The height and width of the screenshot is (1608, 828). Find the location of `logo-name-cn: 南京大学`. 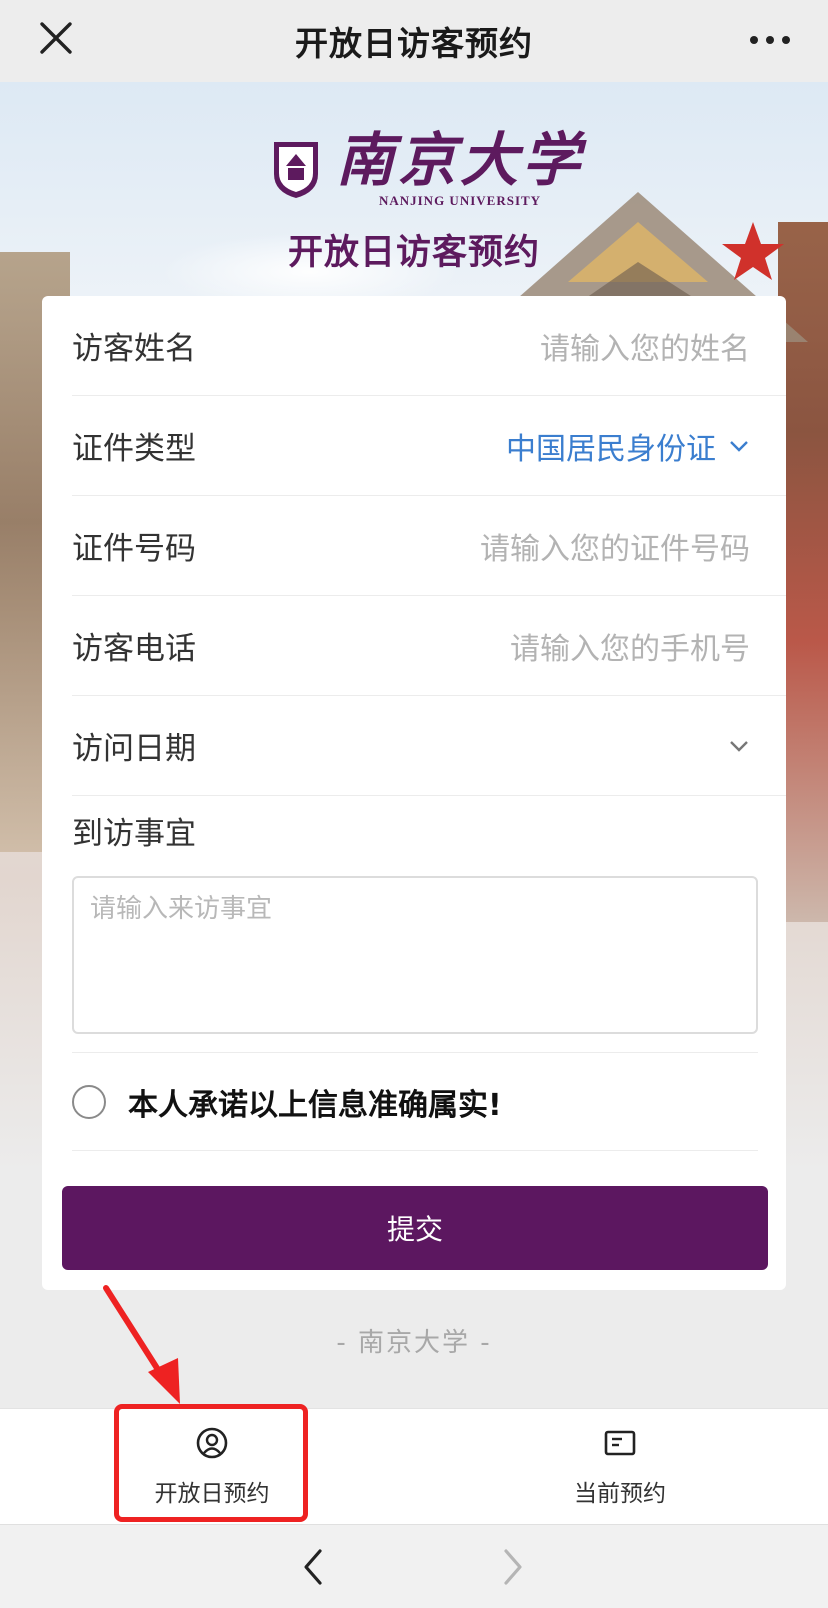

logo-name-cn: 南京大学 is located at coordinates (460, 160).